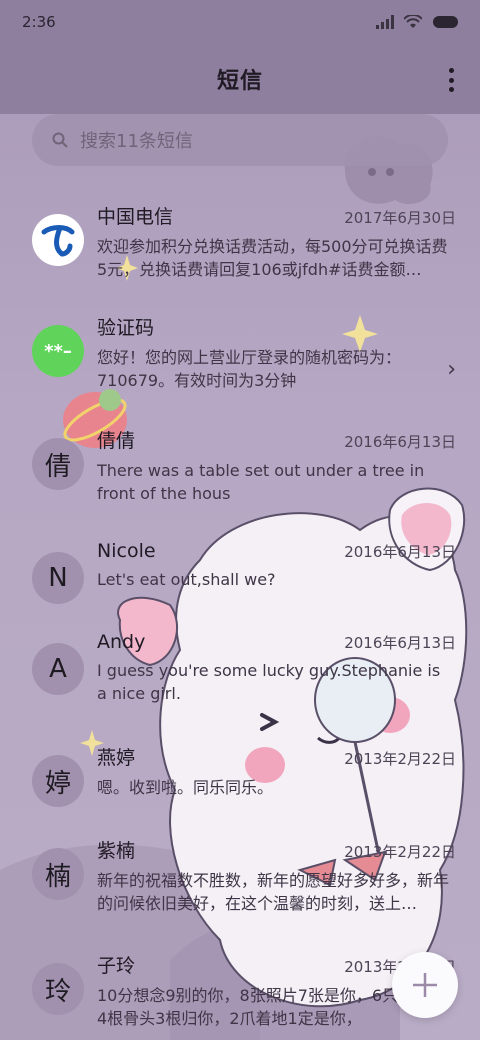 The height and width of the screenshot is (1040, 480). Describe the element at coordinates (451, 369) in the screenshot. I see `chevron-right-icon: ›` at that location.